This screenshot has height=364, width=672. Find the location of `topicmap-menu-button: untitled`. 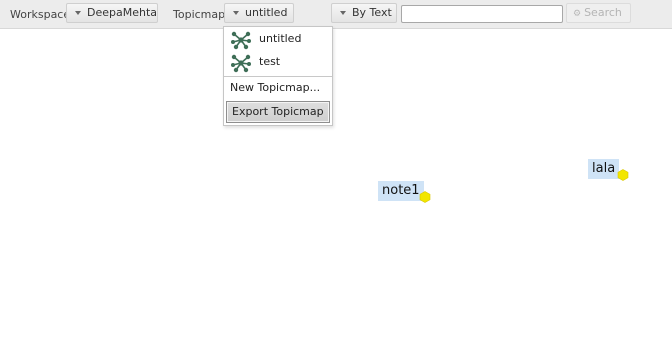

topicmap-menu-button: untitled is located at coordinates (259, 13).